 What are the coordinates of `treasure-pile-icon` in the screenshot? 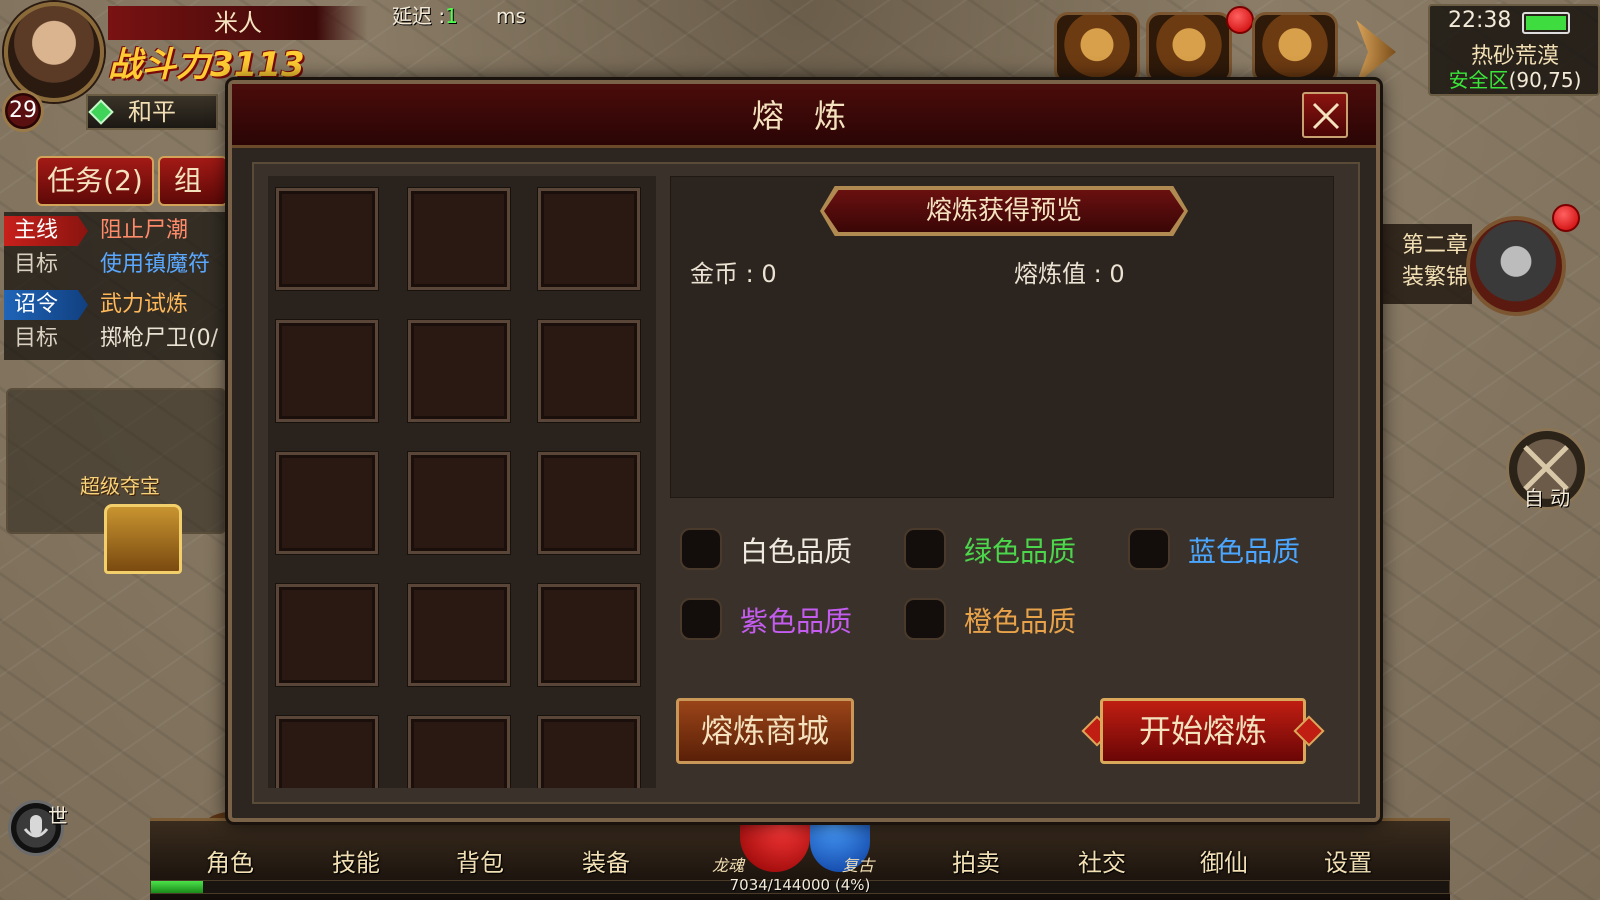 It's located at (1295, 48).